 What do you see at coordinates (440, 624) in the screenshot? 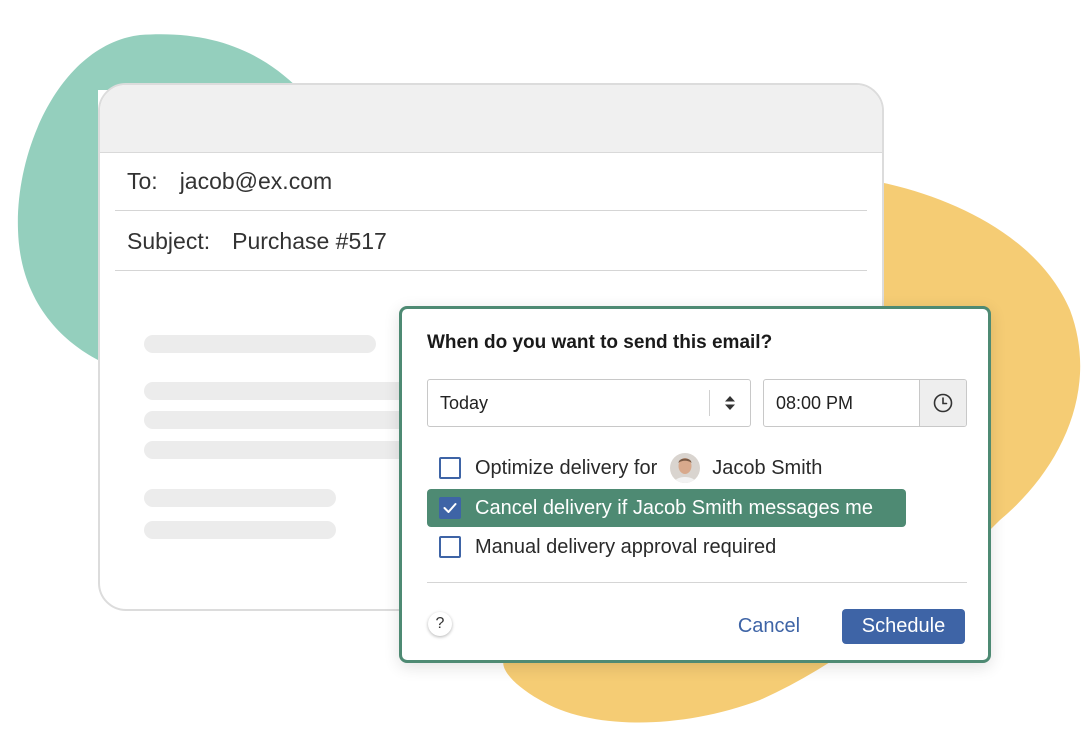
I see `help-button: ?` at bounding box center [440, 624].